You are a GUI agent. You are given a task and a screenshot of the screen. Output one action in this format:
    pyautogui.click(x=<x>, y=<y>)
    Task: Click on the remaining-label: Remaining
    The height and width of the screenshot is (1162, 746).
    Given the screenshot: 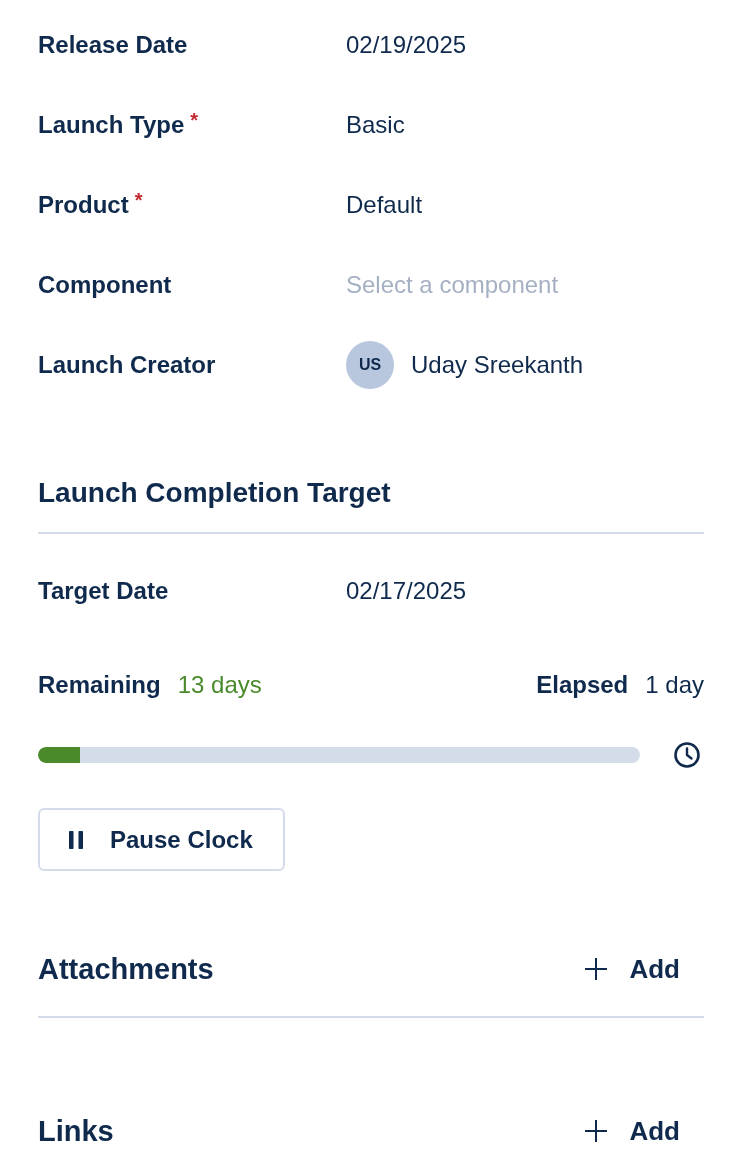 What is the action you would take?
    pyautogui.click(x=99, y=685)
    